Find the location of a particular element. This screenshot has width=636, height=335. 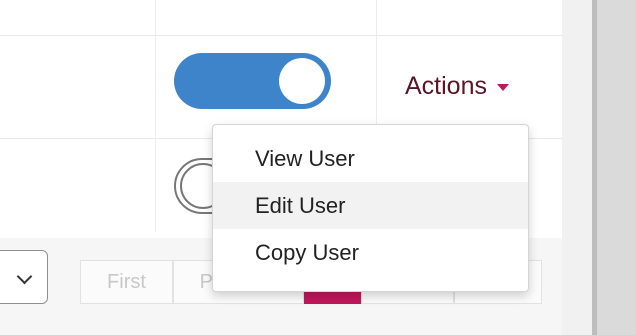

column-divider is located at coordinates (155, 116).